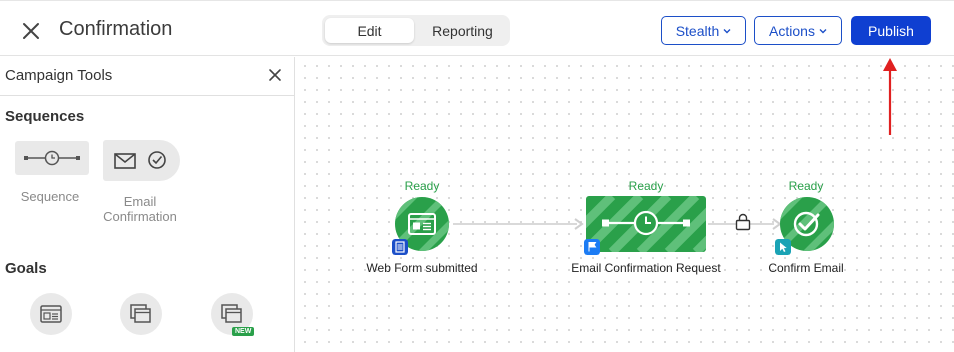 This screenshot has width=954, height=352. I want to click on stealth-button: Stealth, so click(703, 30).